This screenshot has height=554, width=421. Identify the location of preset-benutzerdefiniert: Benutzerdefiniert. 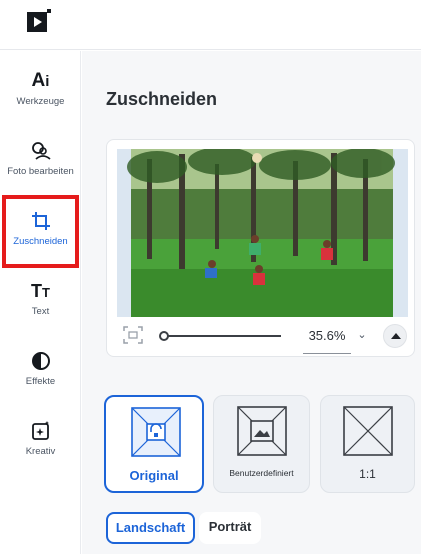
(261, 444).